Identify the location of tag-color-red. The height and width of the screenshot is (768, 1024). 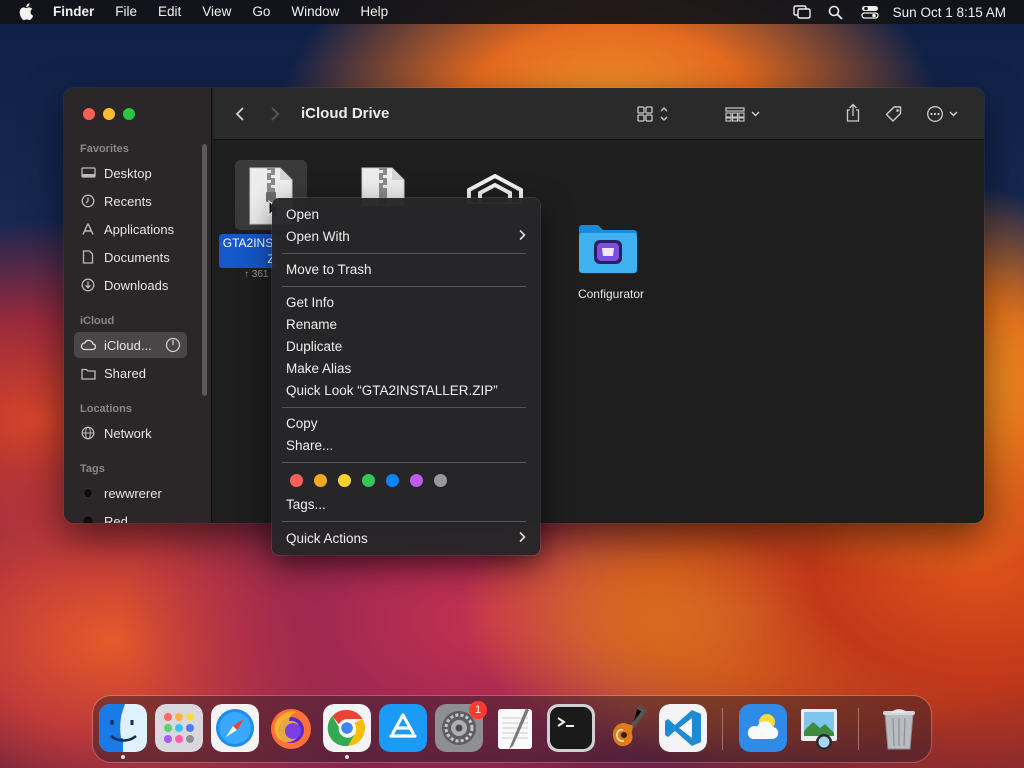
(296, 480).